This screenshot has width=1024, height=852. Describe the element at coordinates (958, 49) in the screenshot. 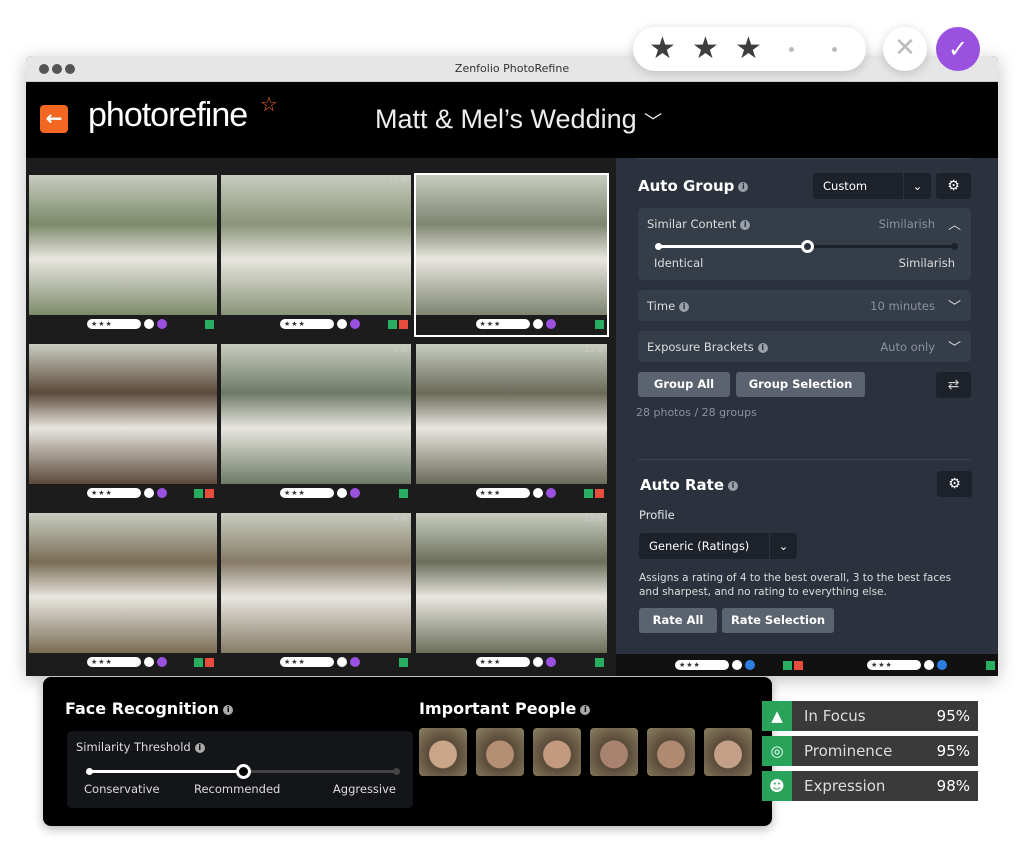

I see `accept-check-icon: ✓` at that location.